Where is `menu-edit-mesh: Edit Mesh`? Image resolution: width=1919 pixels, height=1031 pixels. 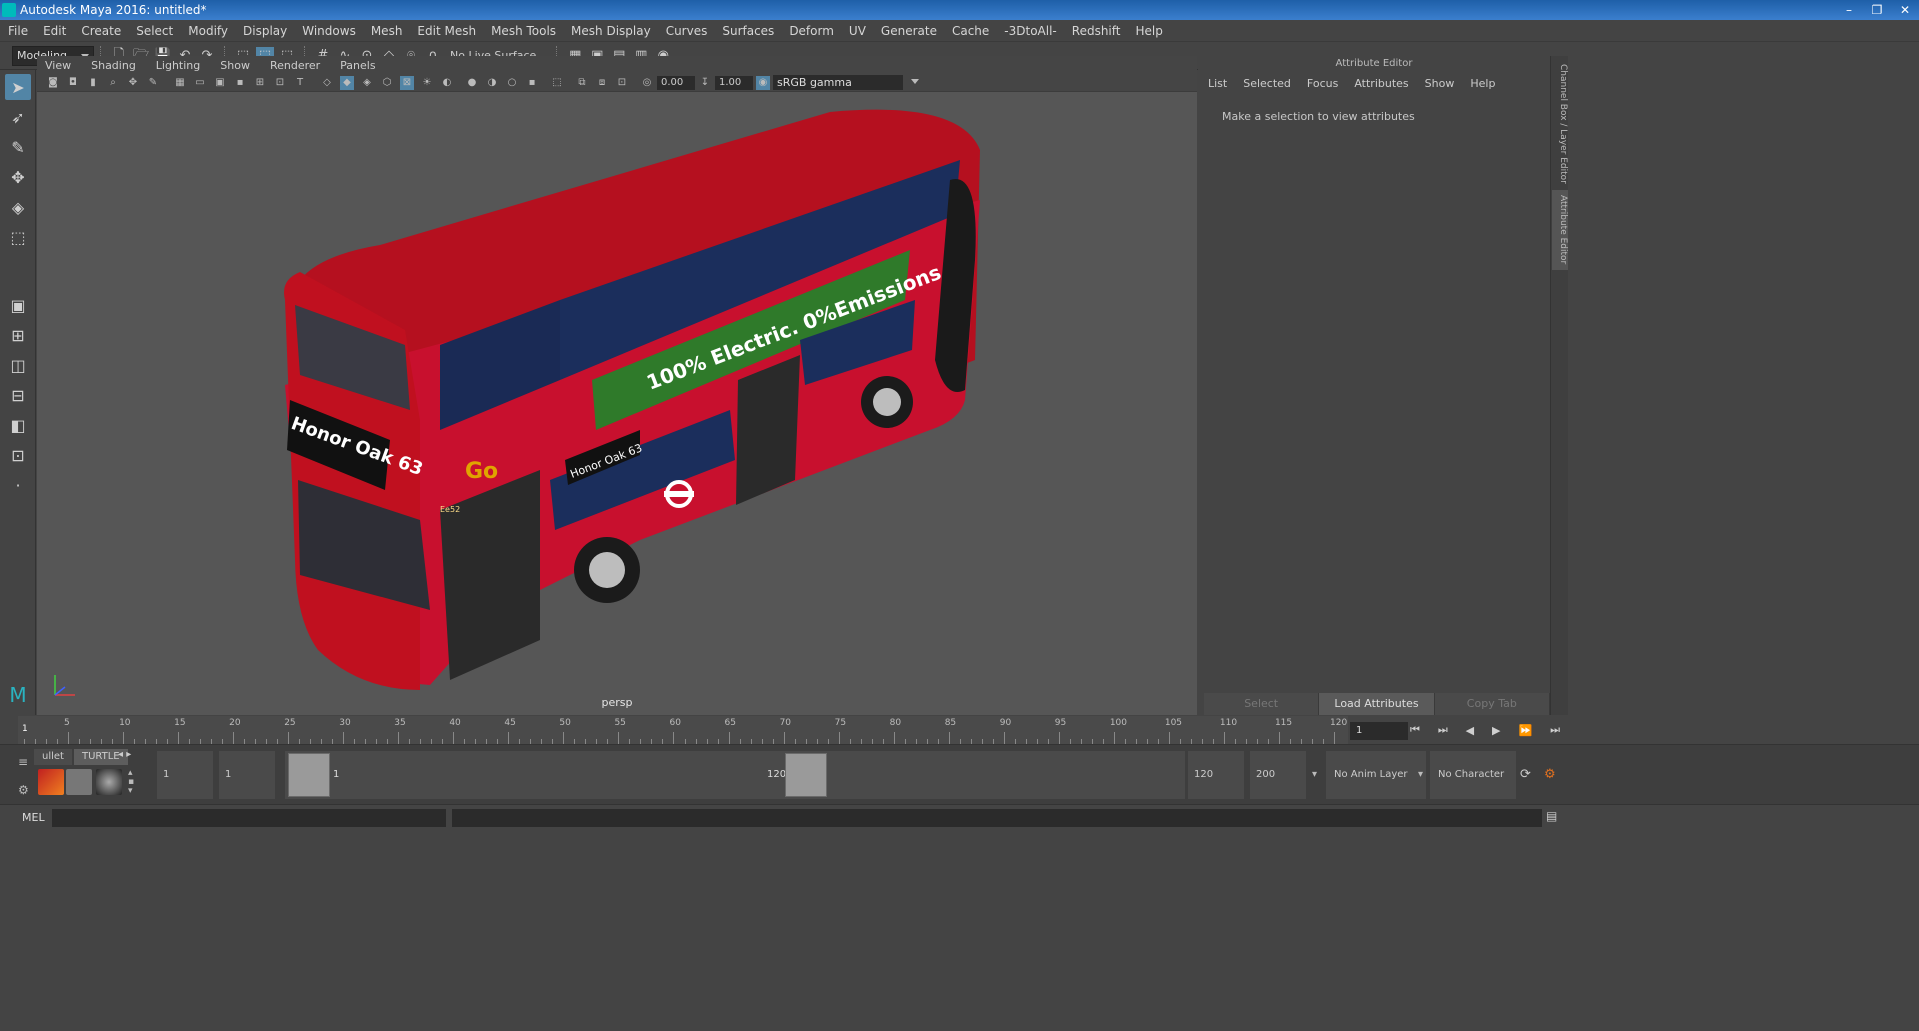
menu-edit-mesh: Edit Mesh is located at coordinates (446, 31).